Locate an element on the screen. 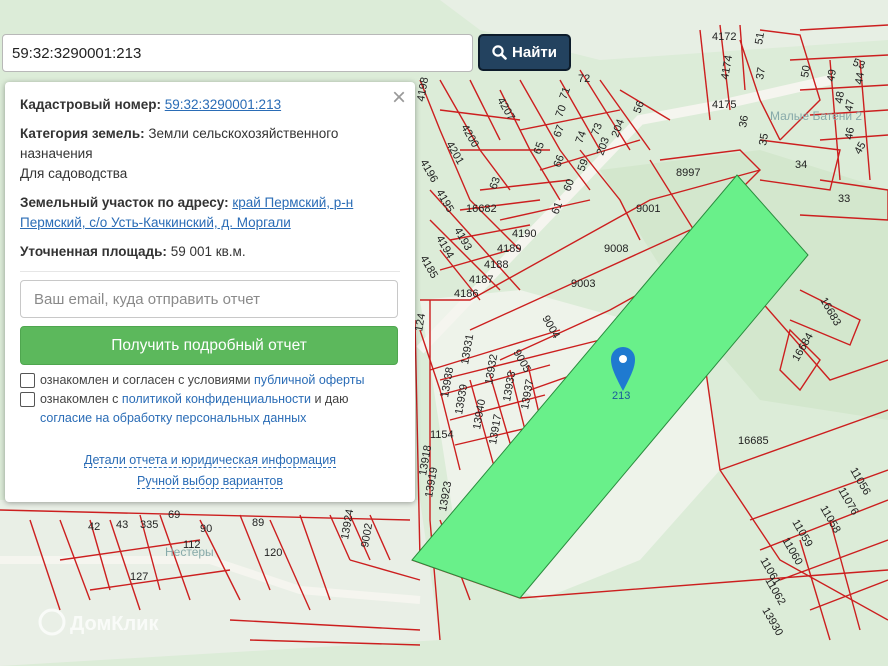  parcel-label: 36 is located at coordinates (744, 121).